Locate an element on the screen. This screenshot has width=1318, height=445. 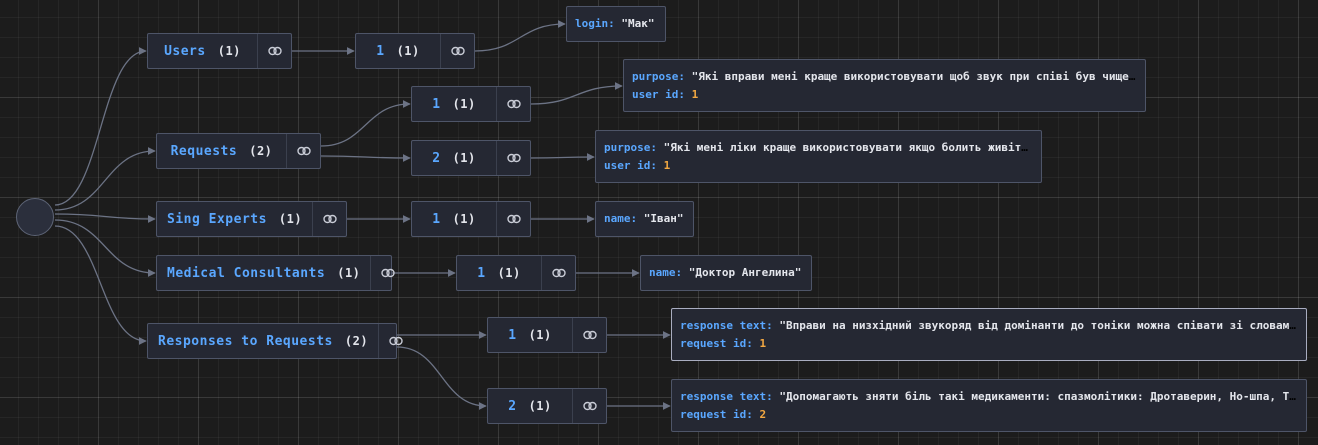
collection-label: Users is located at coordinates (185, 51).